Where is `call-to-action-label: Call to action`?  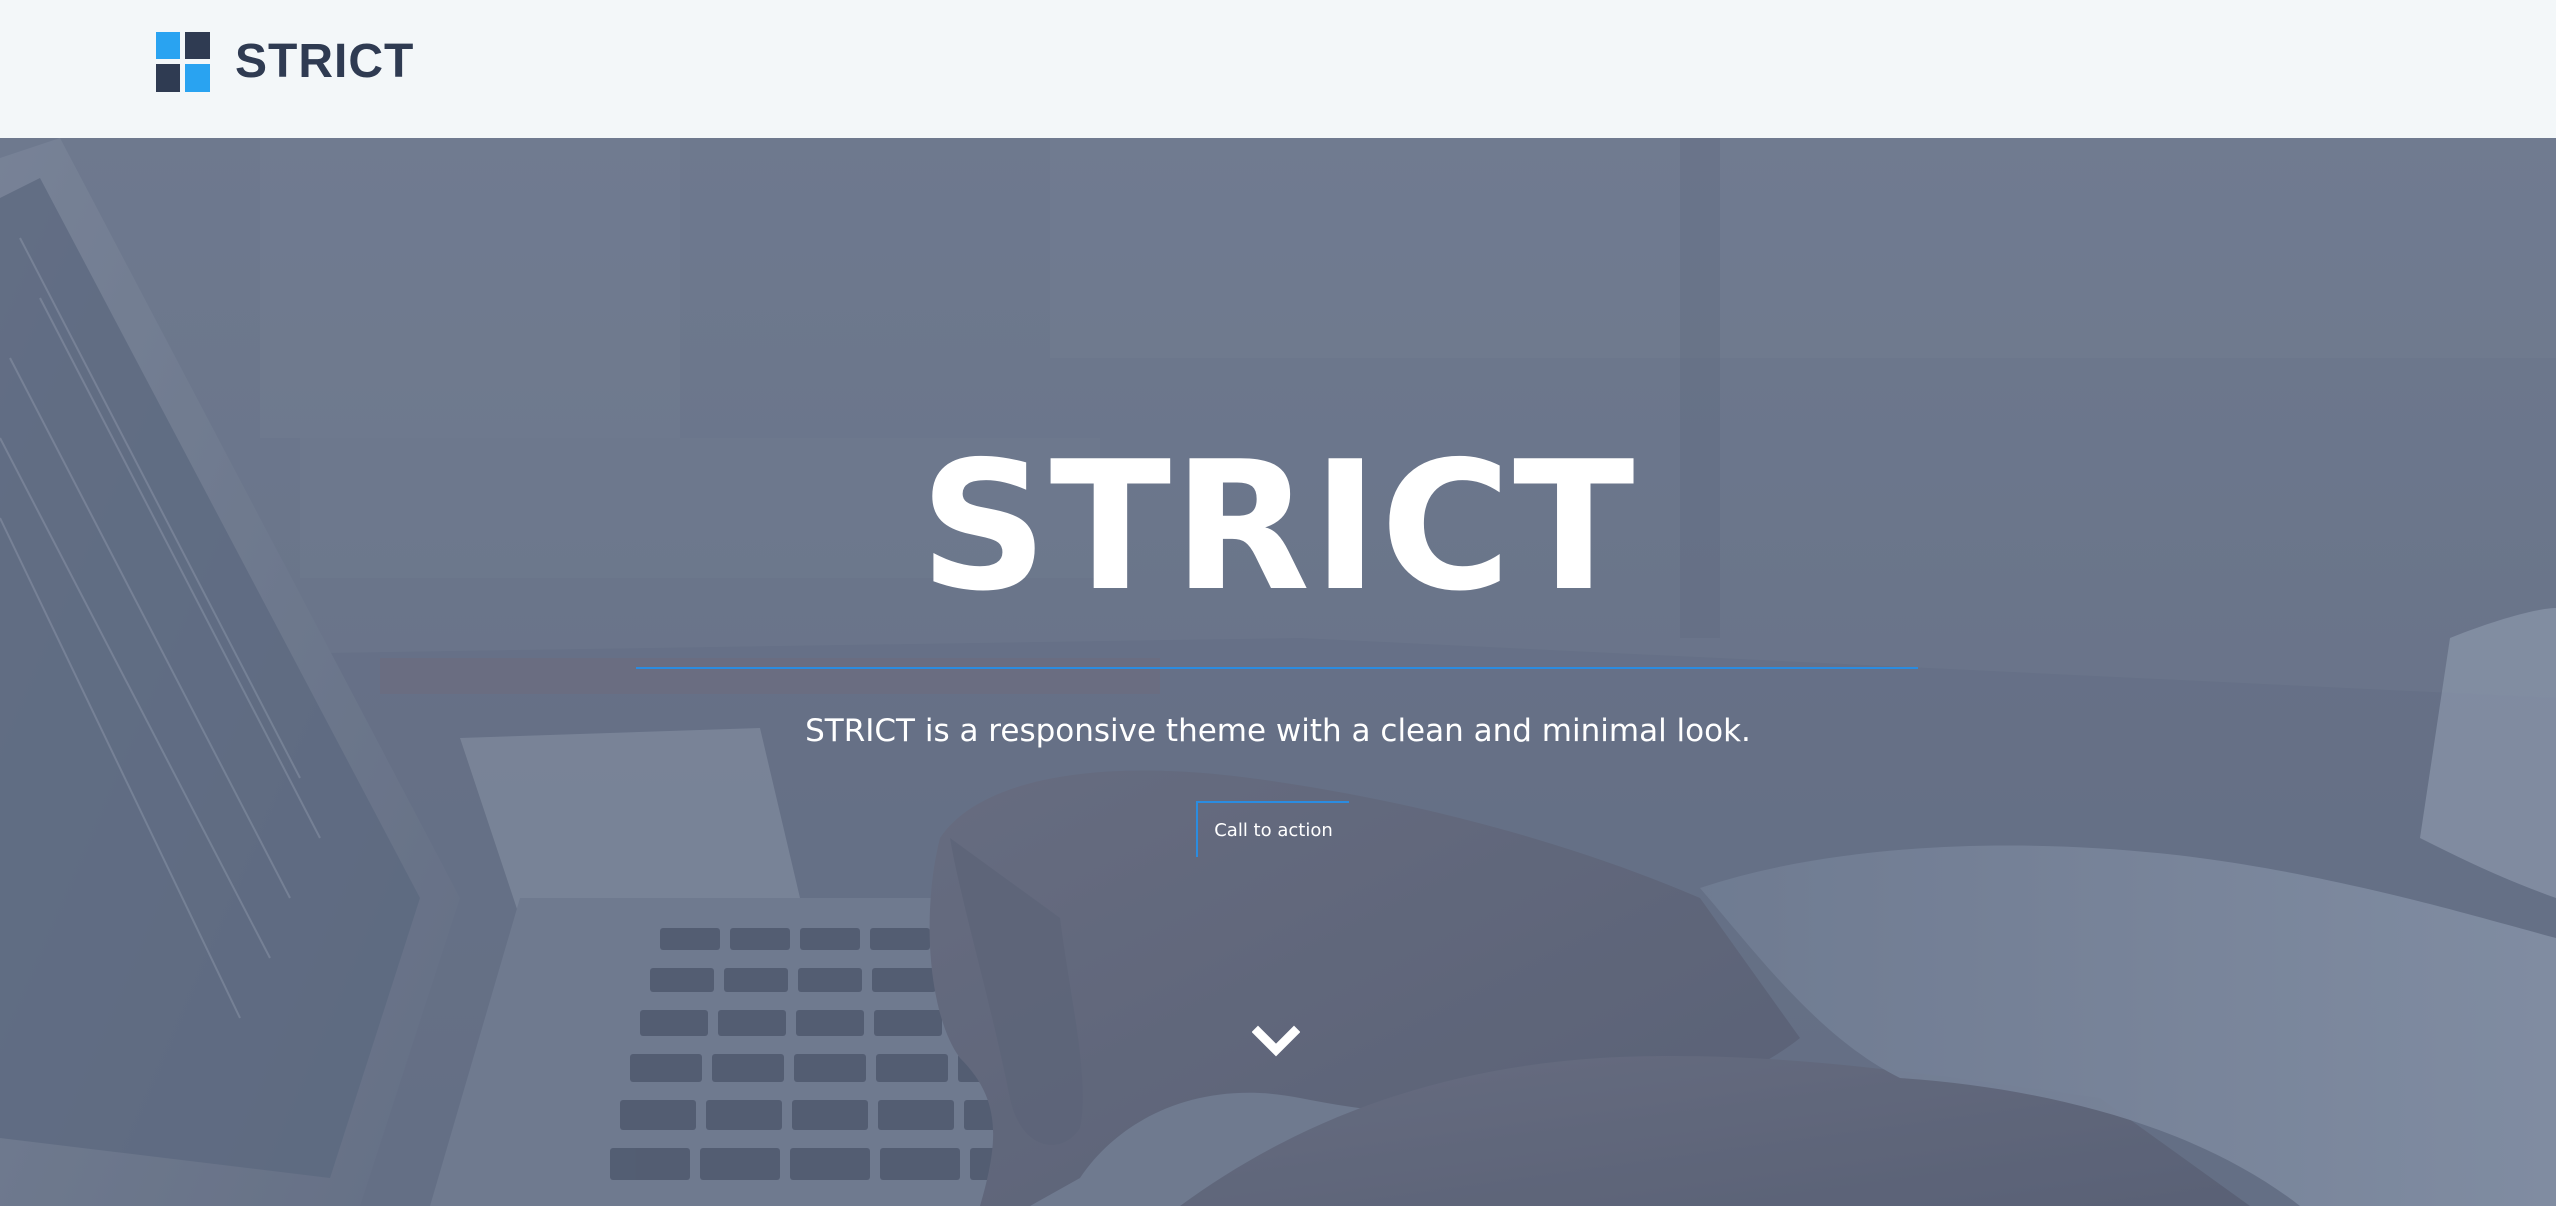 call-to-action-label: Call to action is located at coordinates (1273, 830).